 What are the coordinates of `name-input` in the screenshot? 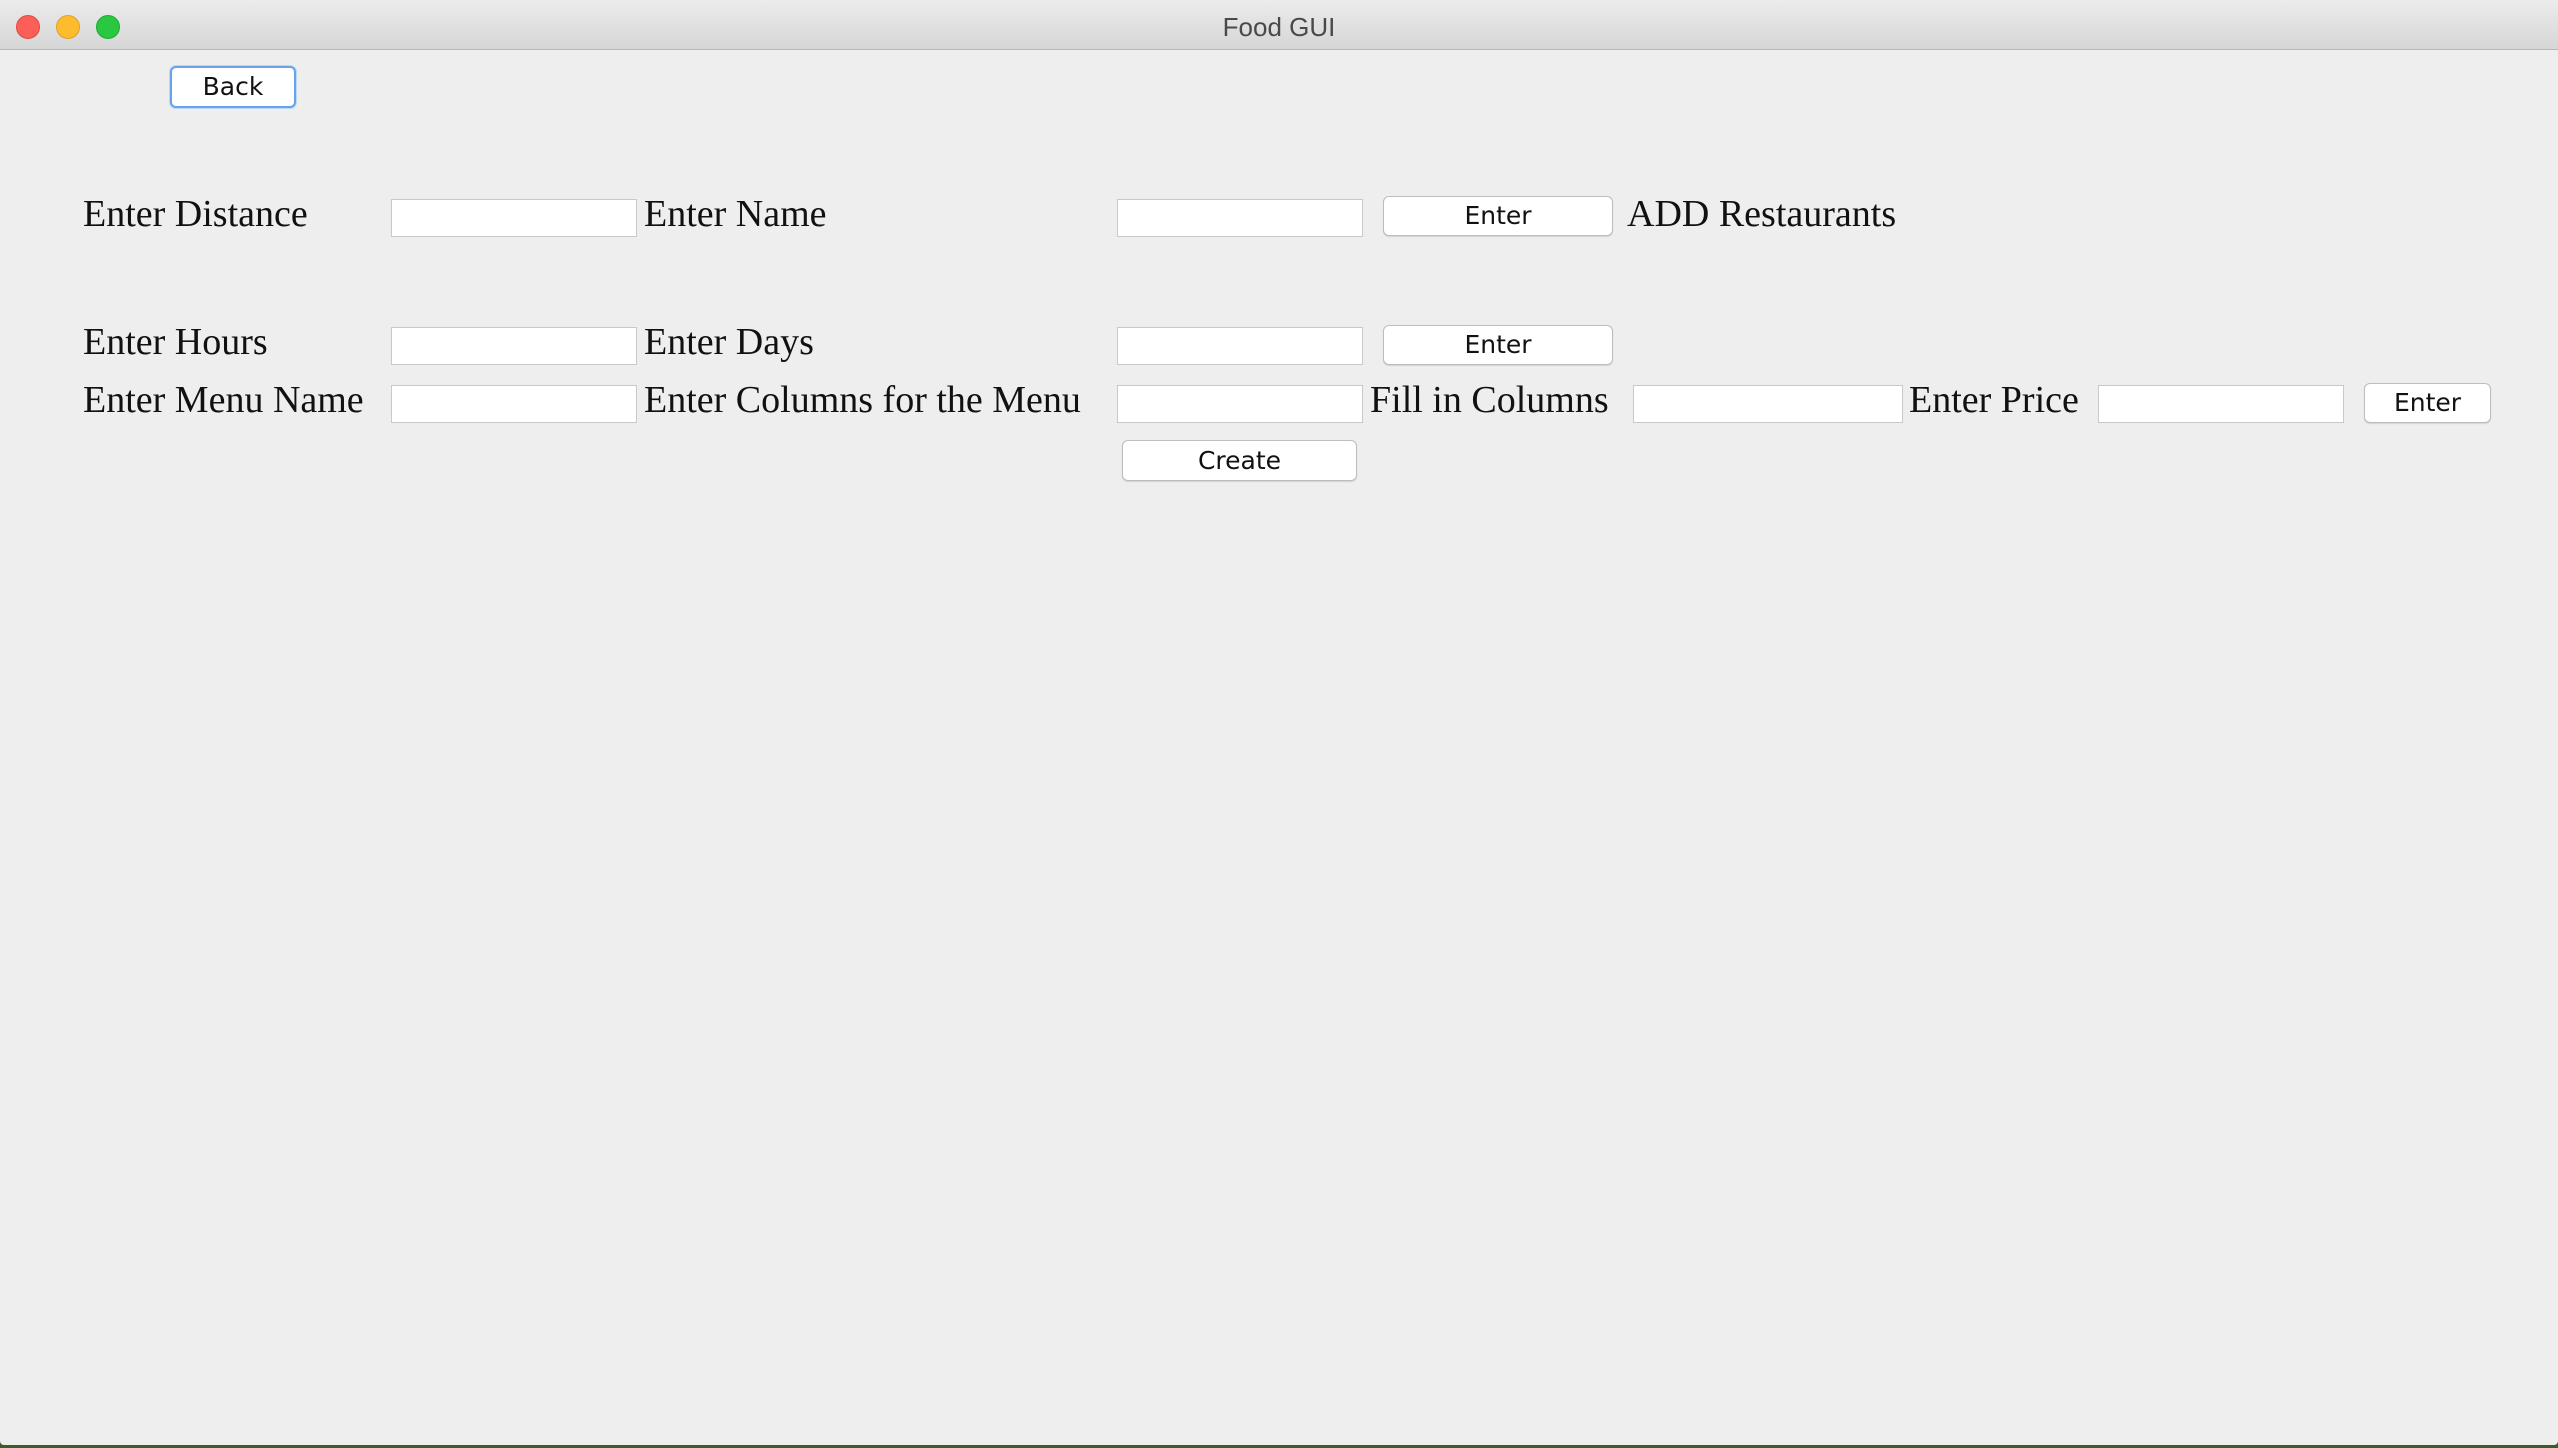 It's located at (1240, 218).